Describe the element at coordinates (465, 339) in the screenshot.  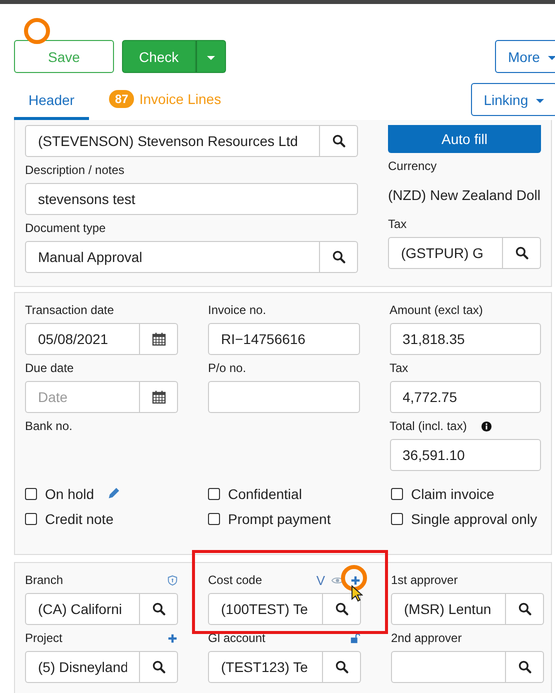
I see `input-field: 31,818.35` at that location.